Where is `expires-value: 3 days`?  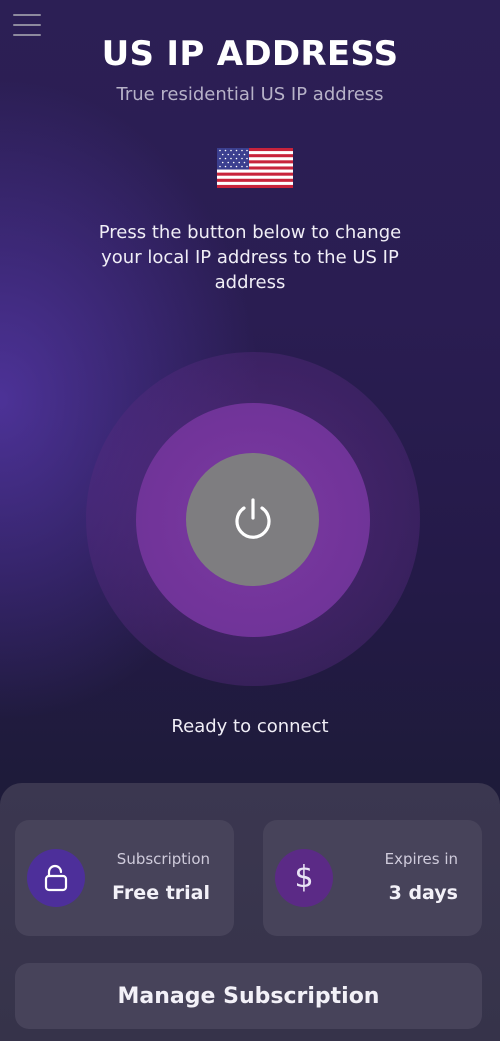 expires-value: 3 days is located at coordinates (423, 893).